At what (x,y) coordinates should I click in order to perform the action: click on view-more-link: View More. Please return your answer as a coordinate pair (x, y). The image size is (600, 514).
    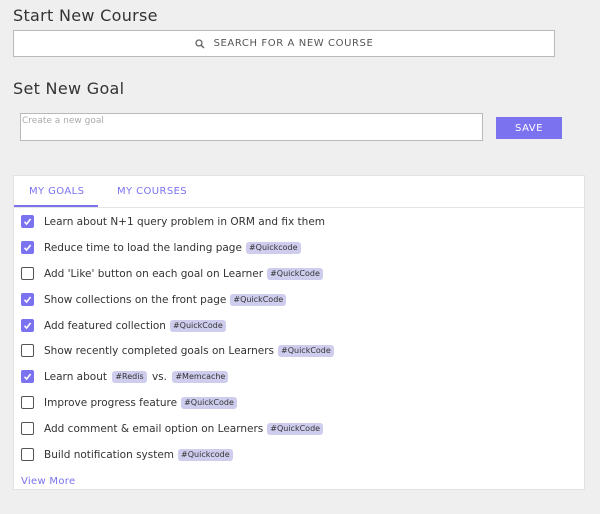
    Looking at the image, I should click on (48, 481).